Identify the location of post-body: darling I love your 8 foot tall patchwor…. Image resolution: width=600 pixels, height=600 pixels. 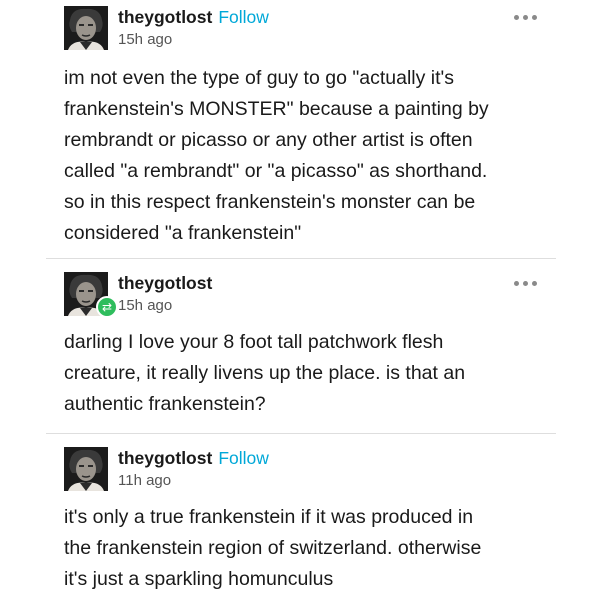
(304, 373).